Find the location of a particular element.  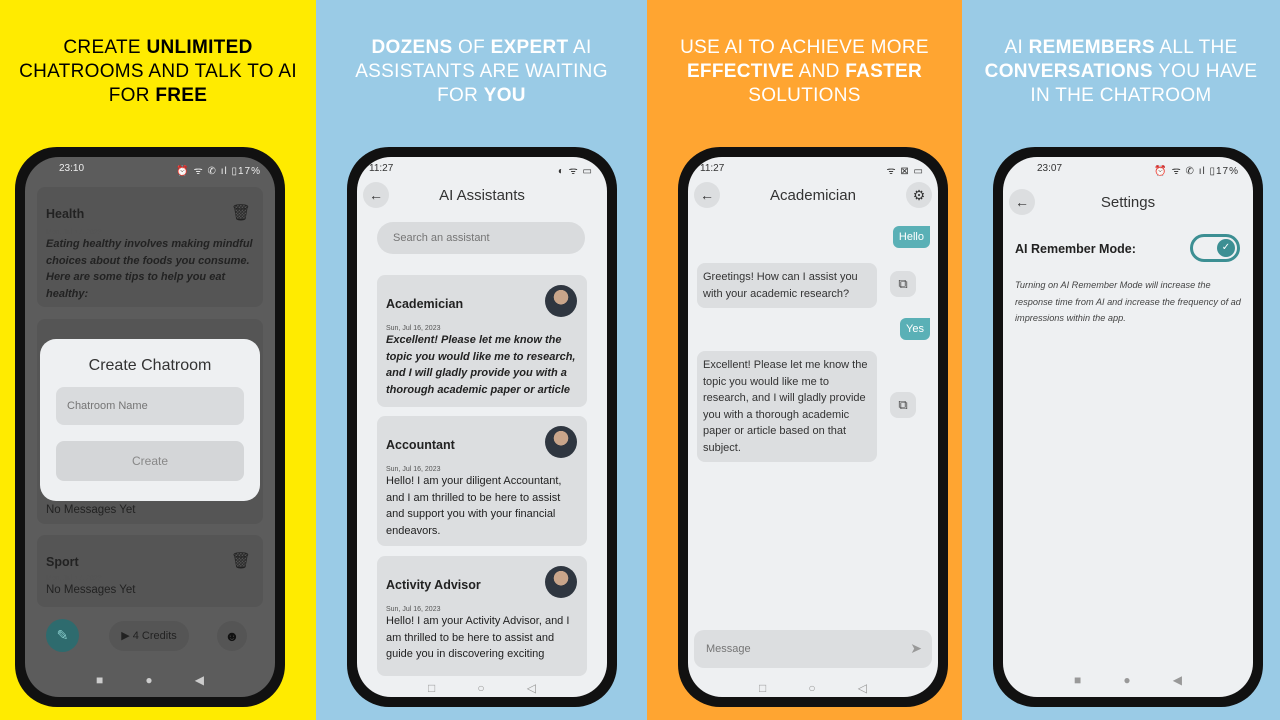

status-icons: ⏰ ᯤ ✆ ıl ▯17% is located at coordinates (1196, 171).